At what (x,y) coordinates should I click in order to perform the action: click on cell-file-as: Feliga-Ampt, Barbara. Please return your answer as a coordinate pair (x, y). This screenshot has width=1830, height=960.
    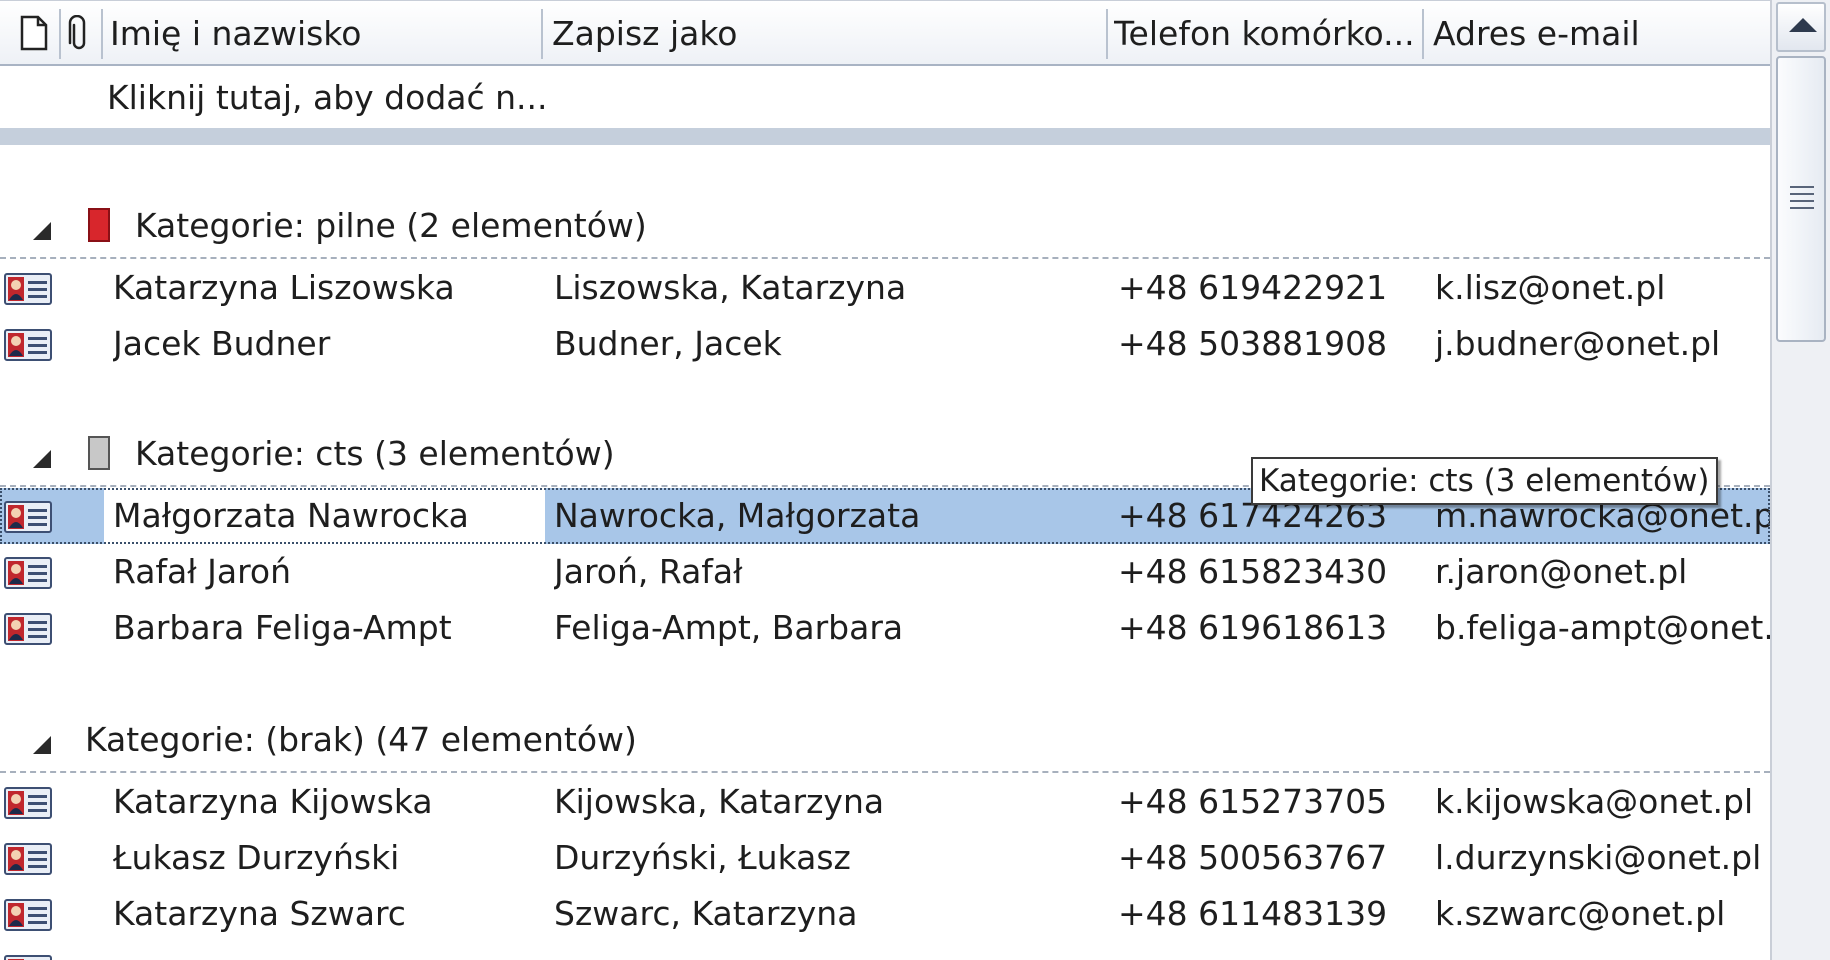
    Looking at the image, I should click on (729, 627).